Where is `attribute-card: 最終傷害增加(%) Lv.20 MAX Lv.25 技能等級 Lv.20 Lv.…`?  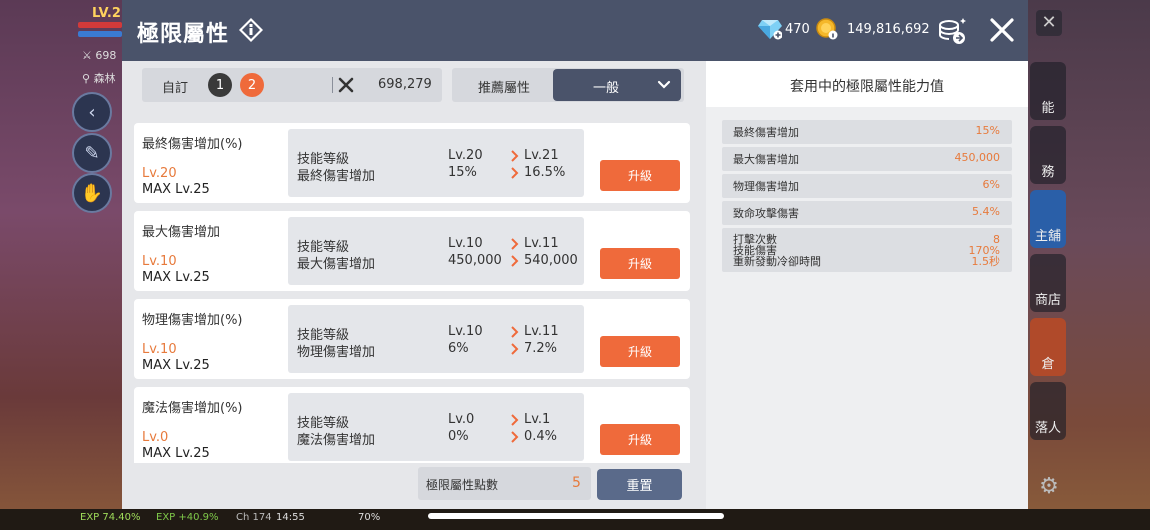 attribute-card: 最終傷害增加(%) Lv.20 MAX Lv.25 技能等級 Lv.20 Lv.… is located at coordinates (412, 163).